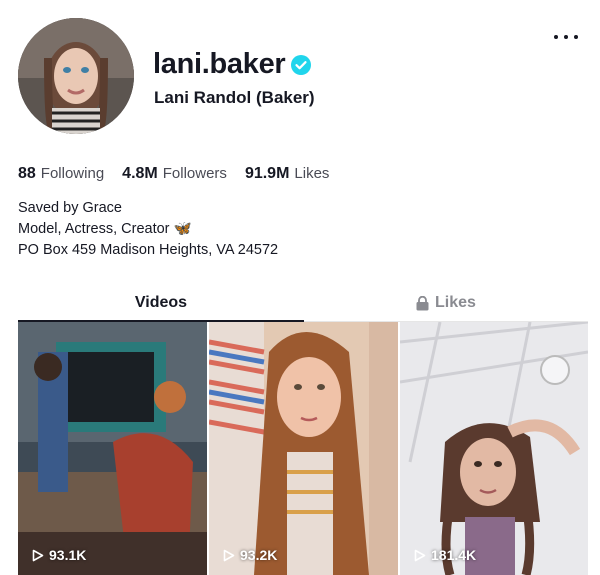 Image resolution: width=600 pixels, height=575 pixels. Describe the element at coordinates (455, 302) in the screenshot. I see `tab-likes-label: Likes` at that location.